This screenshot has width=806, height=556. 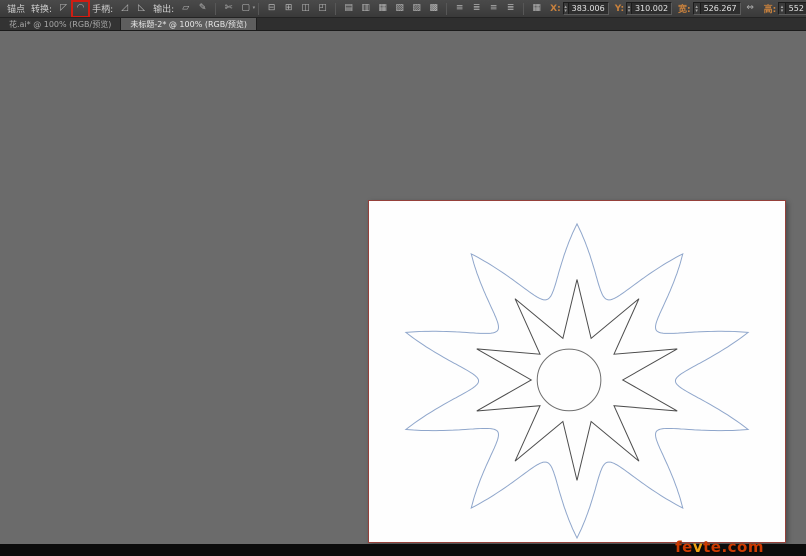 I want to click on x-position-label: X:, so click(x=555, y=8).